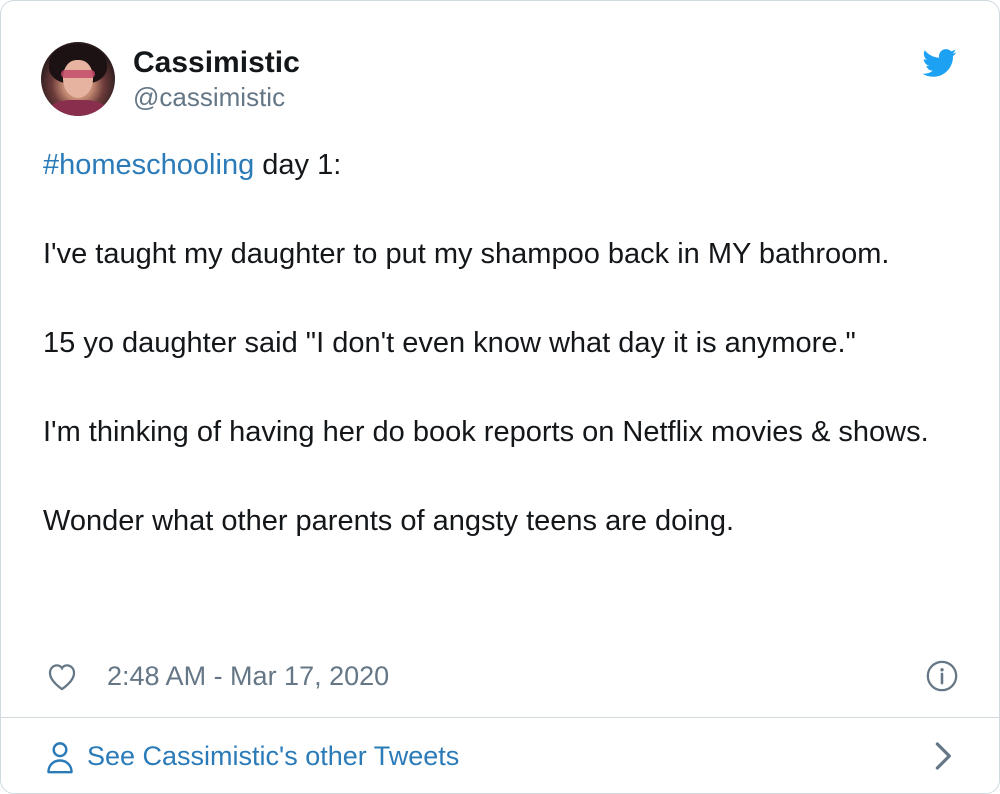  Describe the element at coordinates (273, 756) in the screenshot. I see `see-other-tweets-label: See Cassimistic's other Tweets` at that location.